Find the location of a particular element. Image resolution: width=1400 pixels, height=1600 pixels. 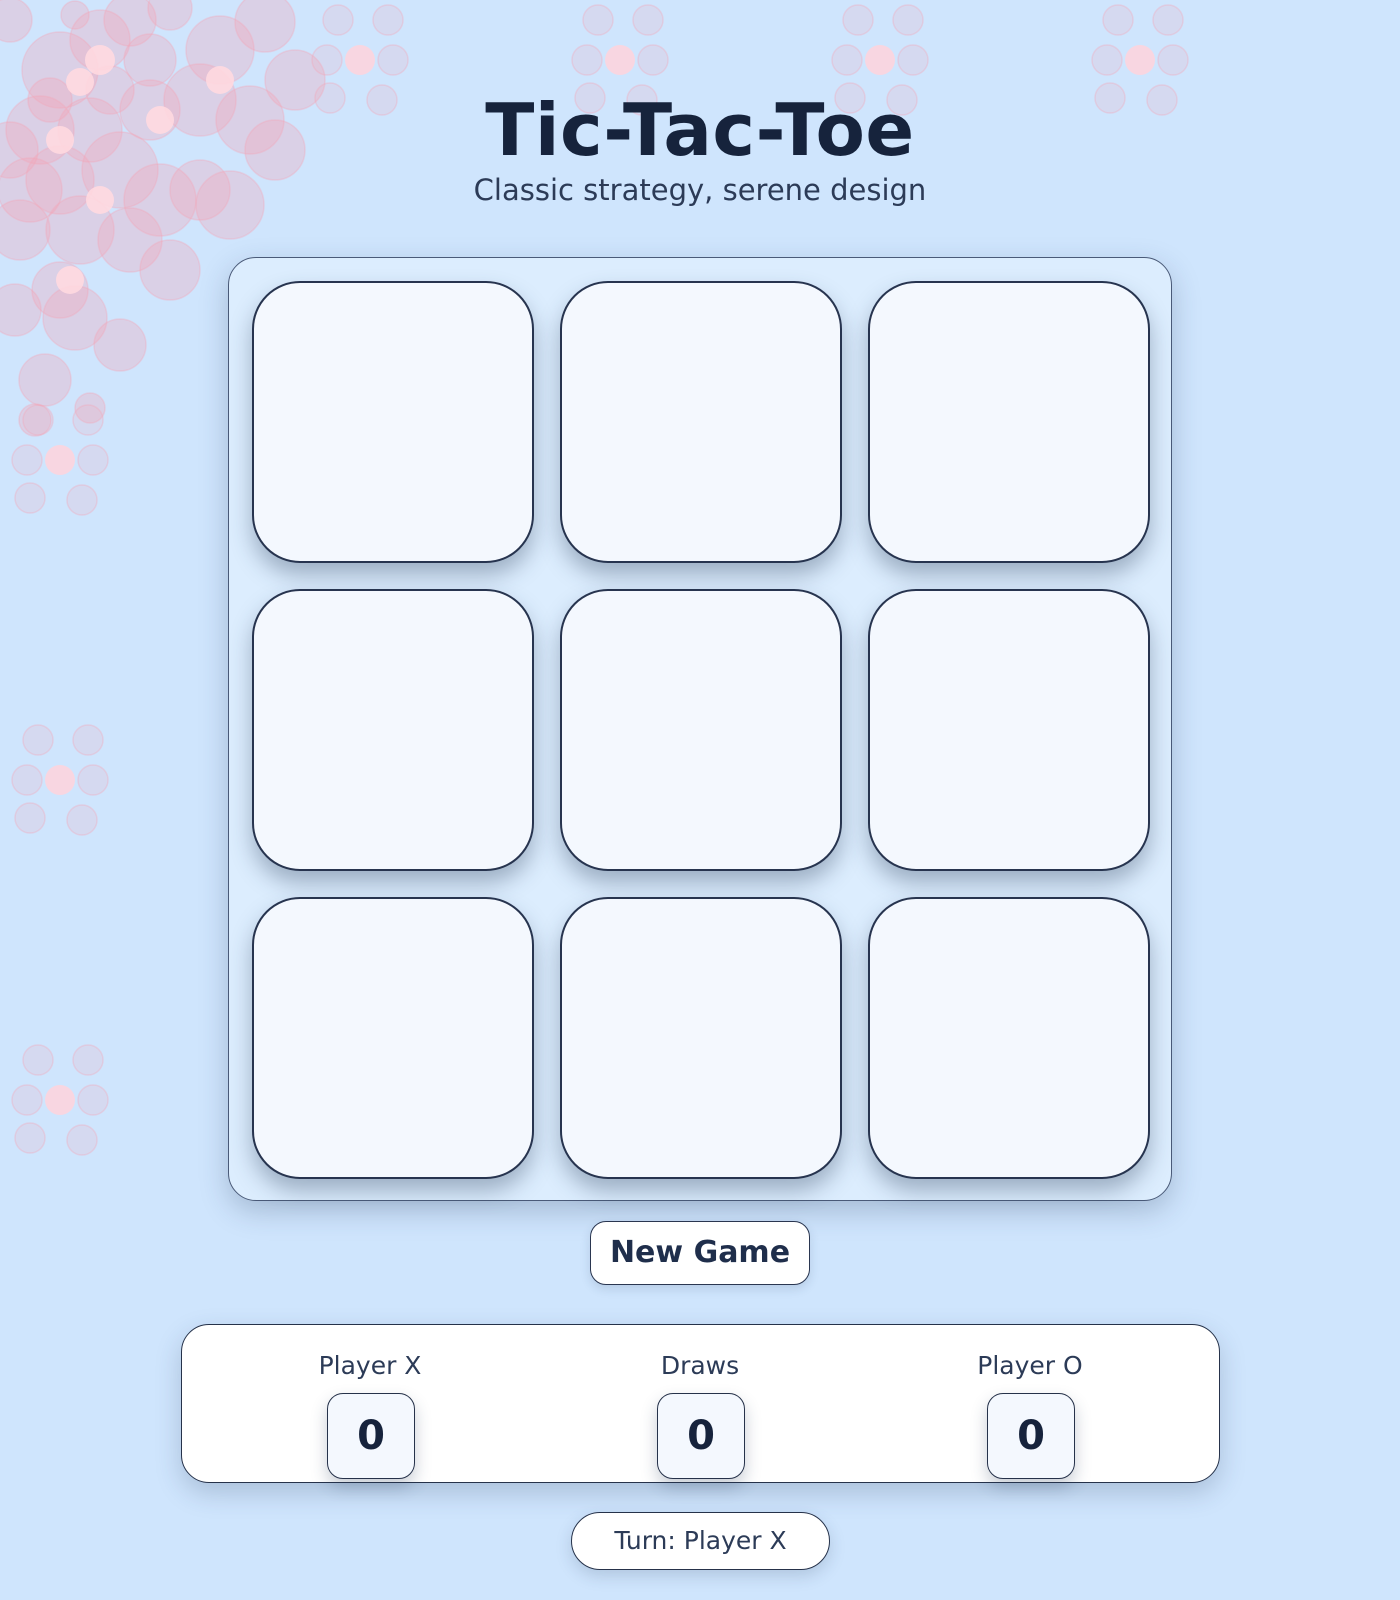

page-subtitle: Classic strategy, serene design is located at coordinates (700, 190).